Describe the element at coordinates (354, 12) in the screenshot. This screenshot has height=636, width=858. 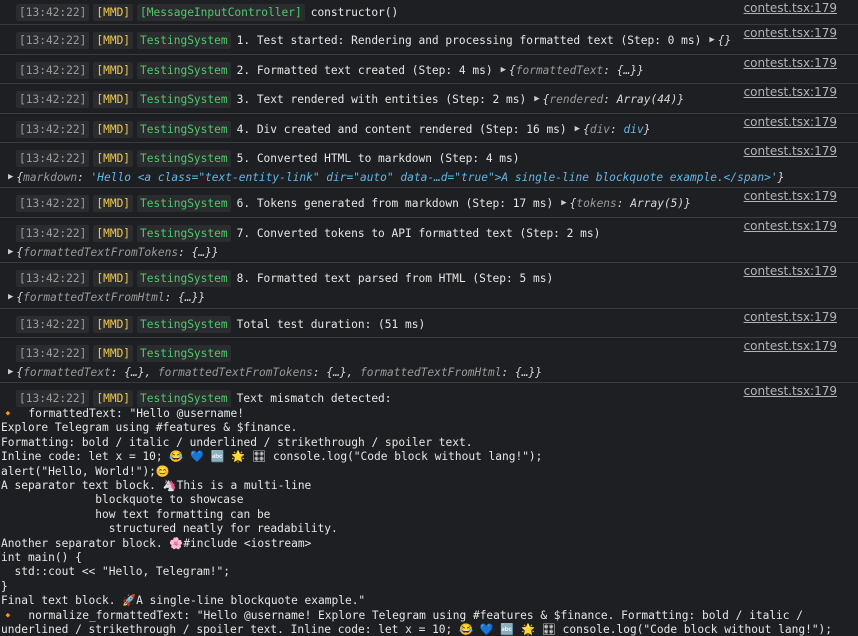
I see `log-message: constructor()` at that location.